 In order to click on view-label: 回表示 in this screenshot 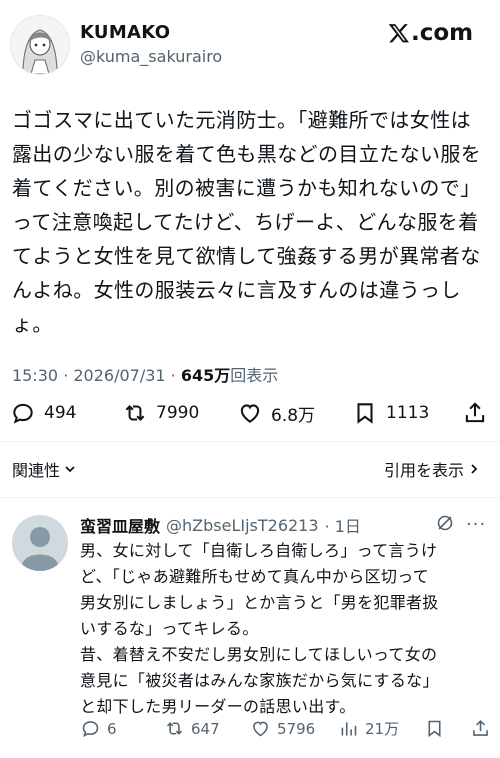, I will do `click(254, 375)`.